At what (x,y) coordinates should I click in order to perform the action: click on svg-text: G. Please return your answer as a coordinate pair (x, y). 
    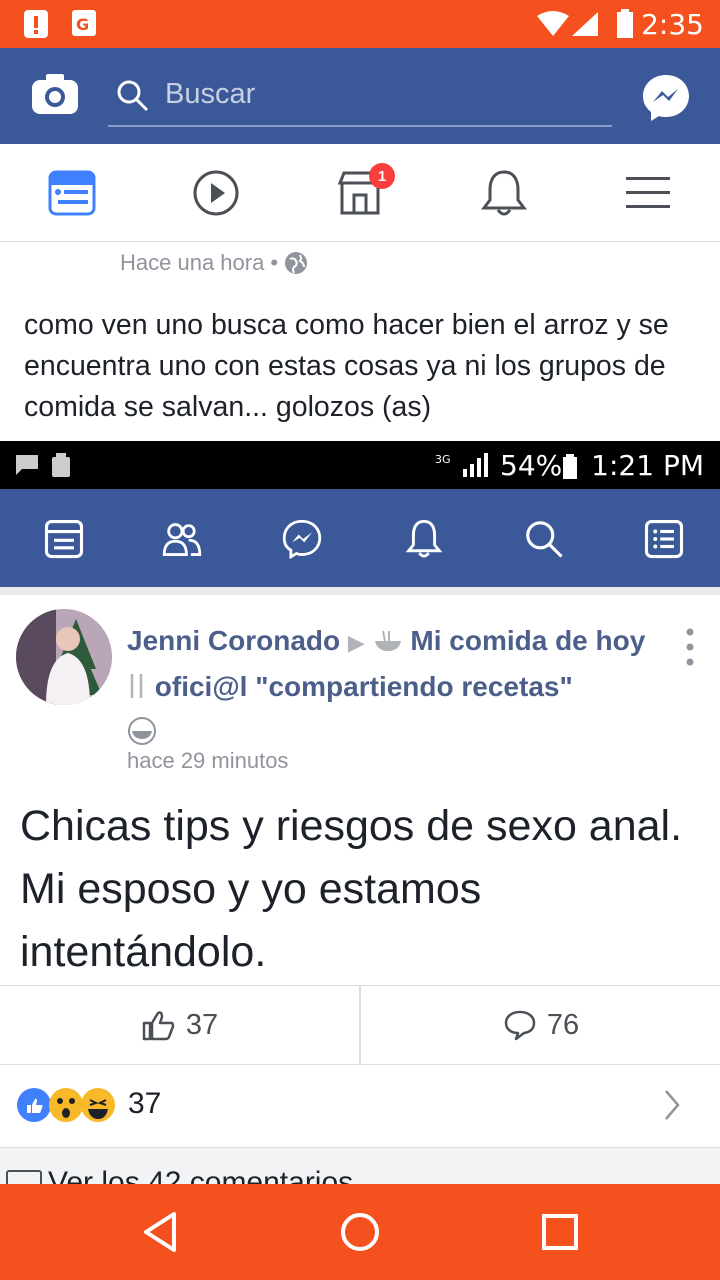
    Looking at the image, I should click on (82, 24).